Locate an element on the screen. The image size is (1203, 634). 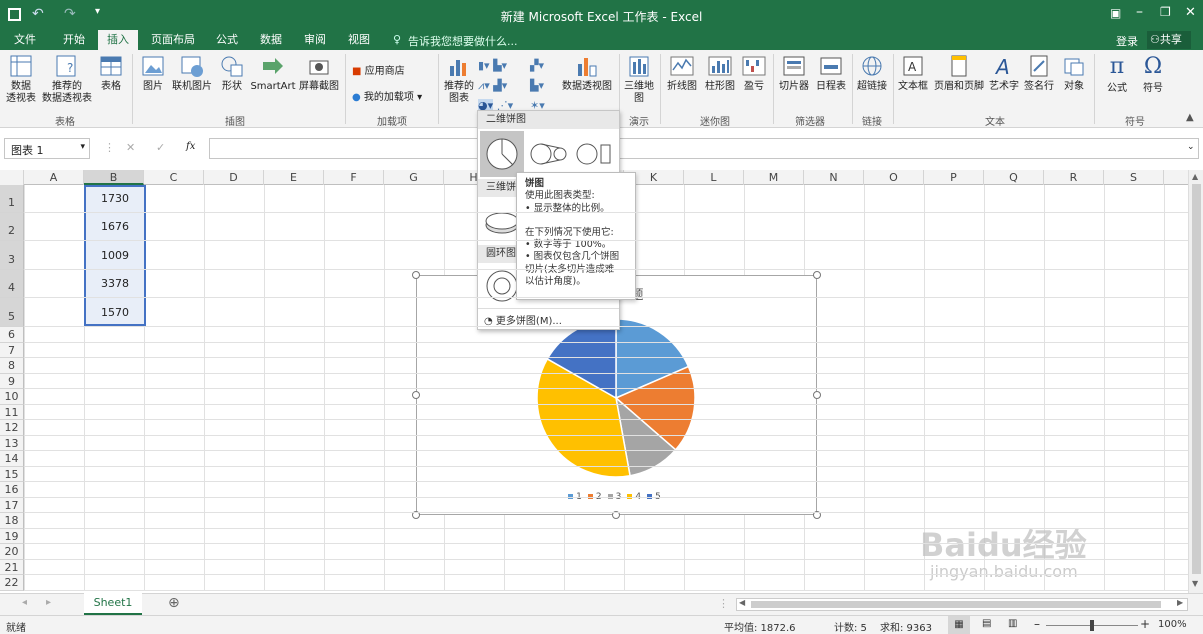
insert-function-icon: fx is located at coordinates (190, 146).